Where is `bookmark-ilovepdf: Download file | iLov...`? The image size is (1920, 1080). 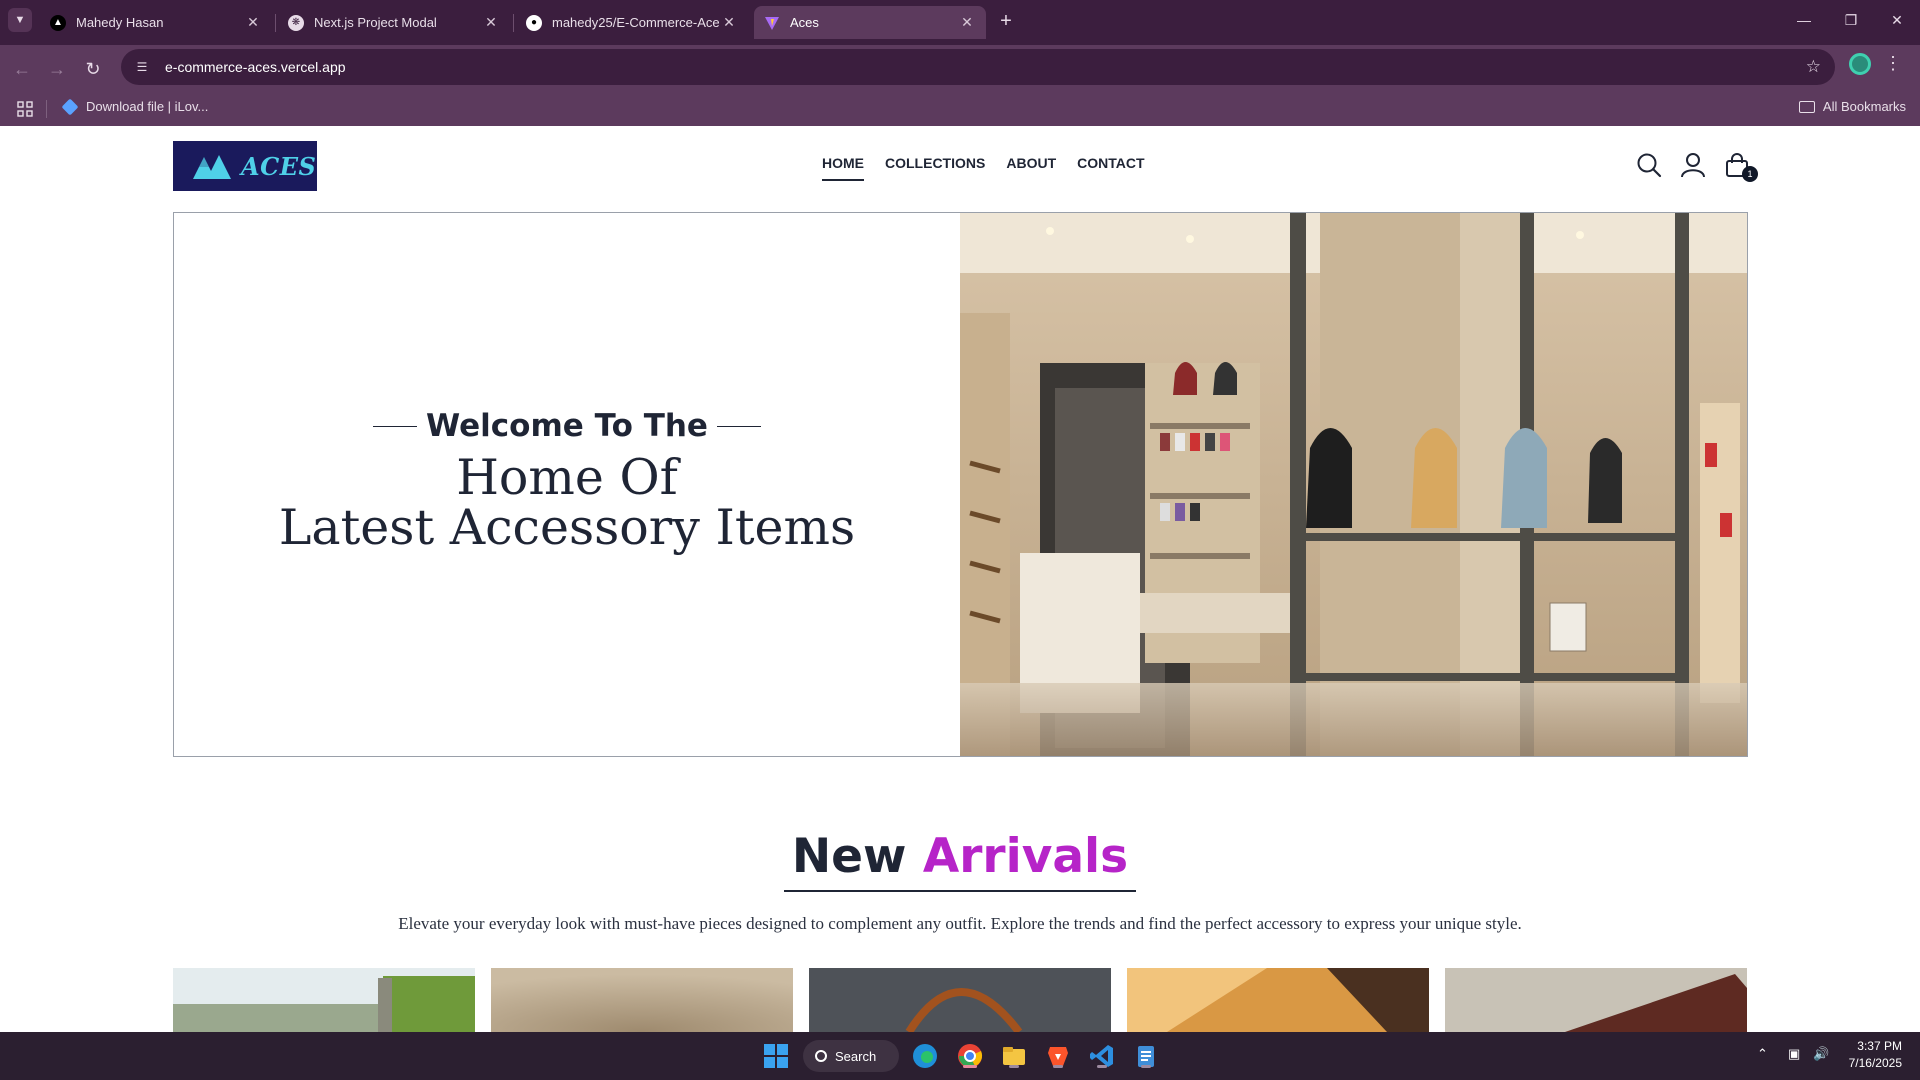 bookmark-ilovepdf: Download file | iLov... is located at coordinates (135, 106).